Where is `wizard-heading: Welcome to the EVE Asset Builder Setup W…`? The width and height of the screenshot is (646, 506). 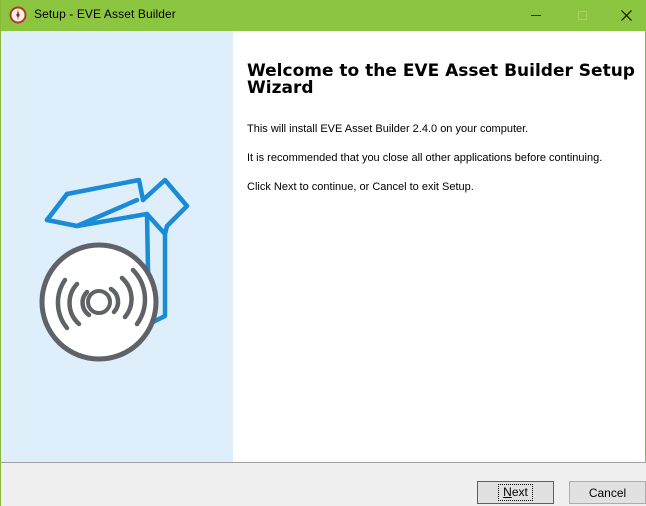
wizard-heading: Welcome to the EVE Asset Builder Setup W… is located at coordinates (441, 79).